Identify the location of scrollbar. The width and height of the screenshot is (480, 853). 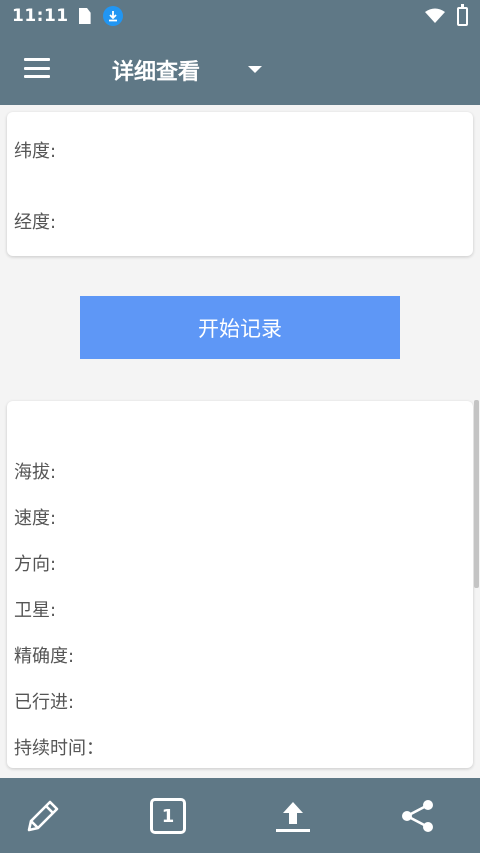
(476, 494).